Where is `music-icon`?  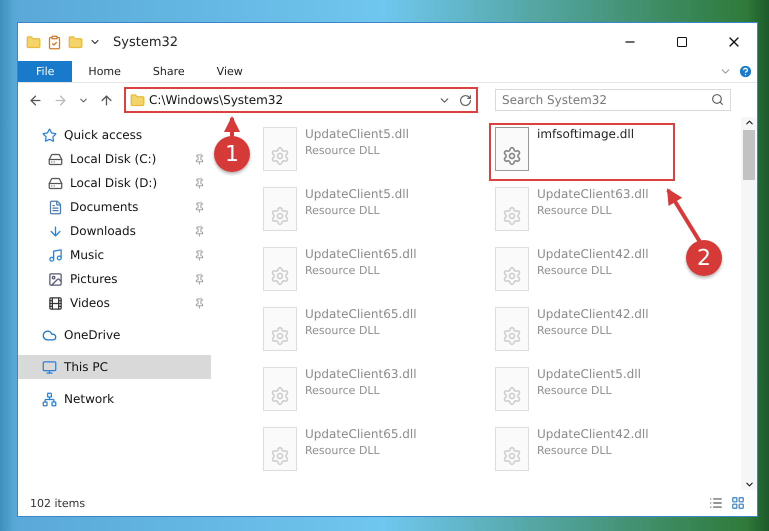
music-icon is located at coordinates (55, 255).